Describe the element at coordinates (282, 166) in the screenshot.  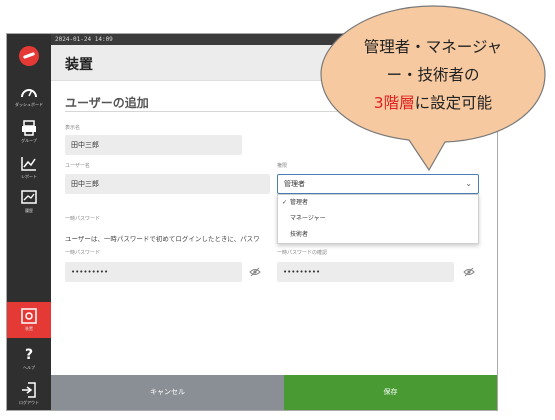
I see `role-label: 権限` at that location.